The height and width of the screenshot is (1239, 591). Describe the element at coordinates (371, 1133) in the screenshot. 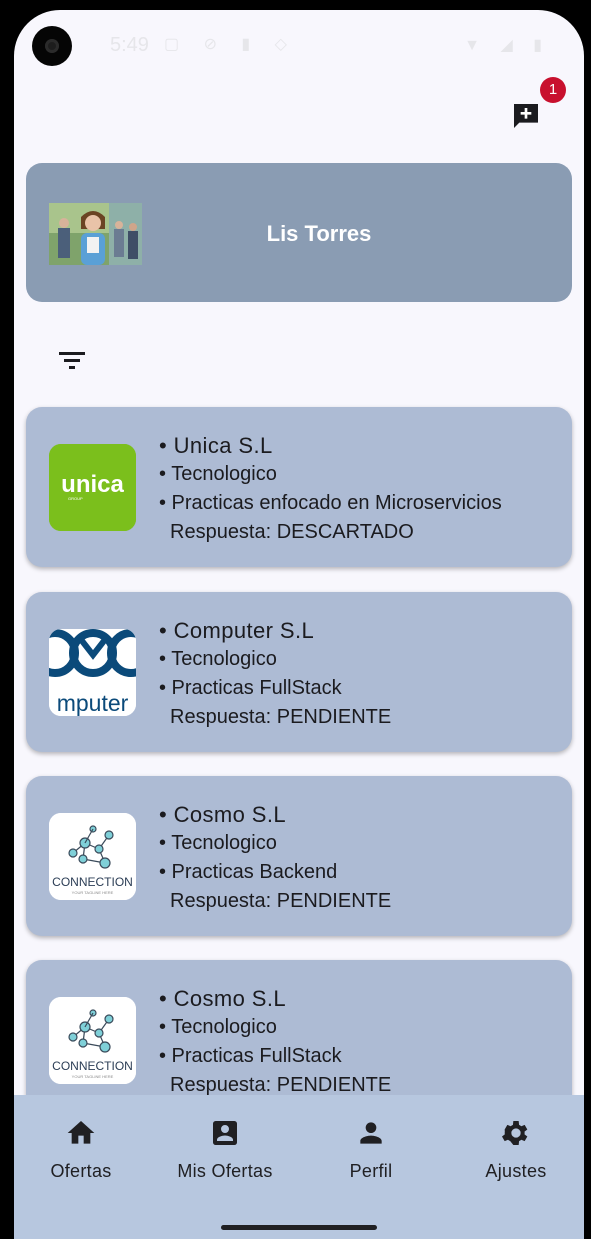

I see `person-icon` at that location.